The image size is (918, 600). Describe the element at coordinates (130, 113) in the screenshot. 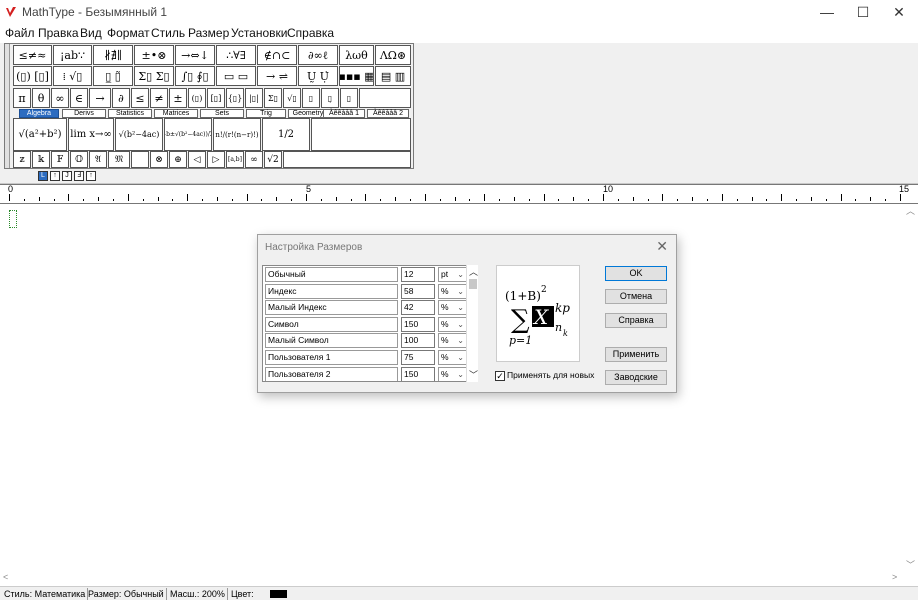

I see `tab-statistics: Statistics` at that location.